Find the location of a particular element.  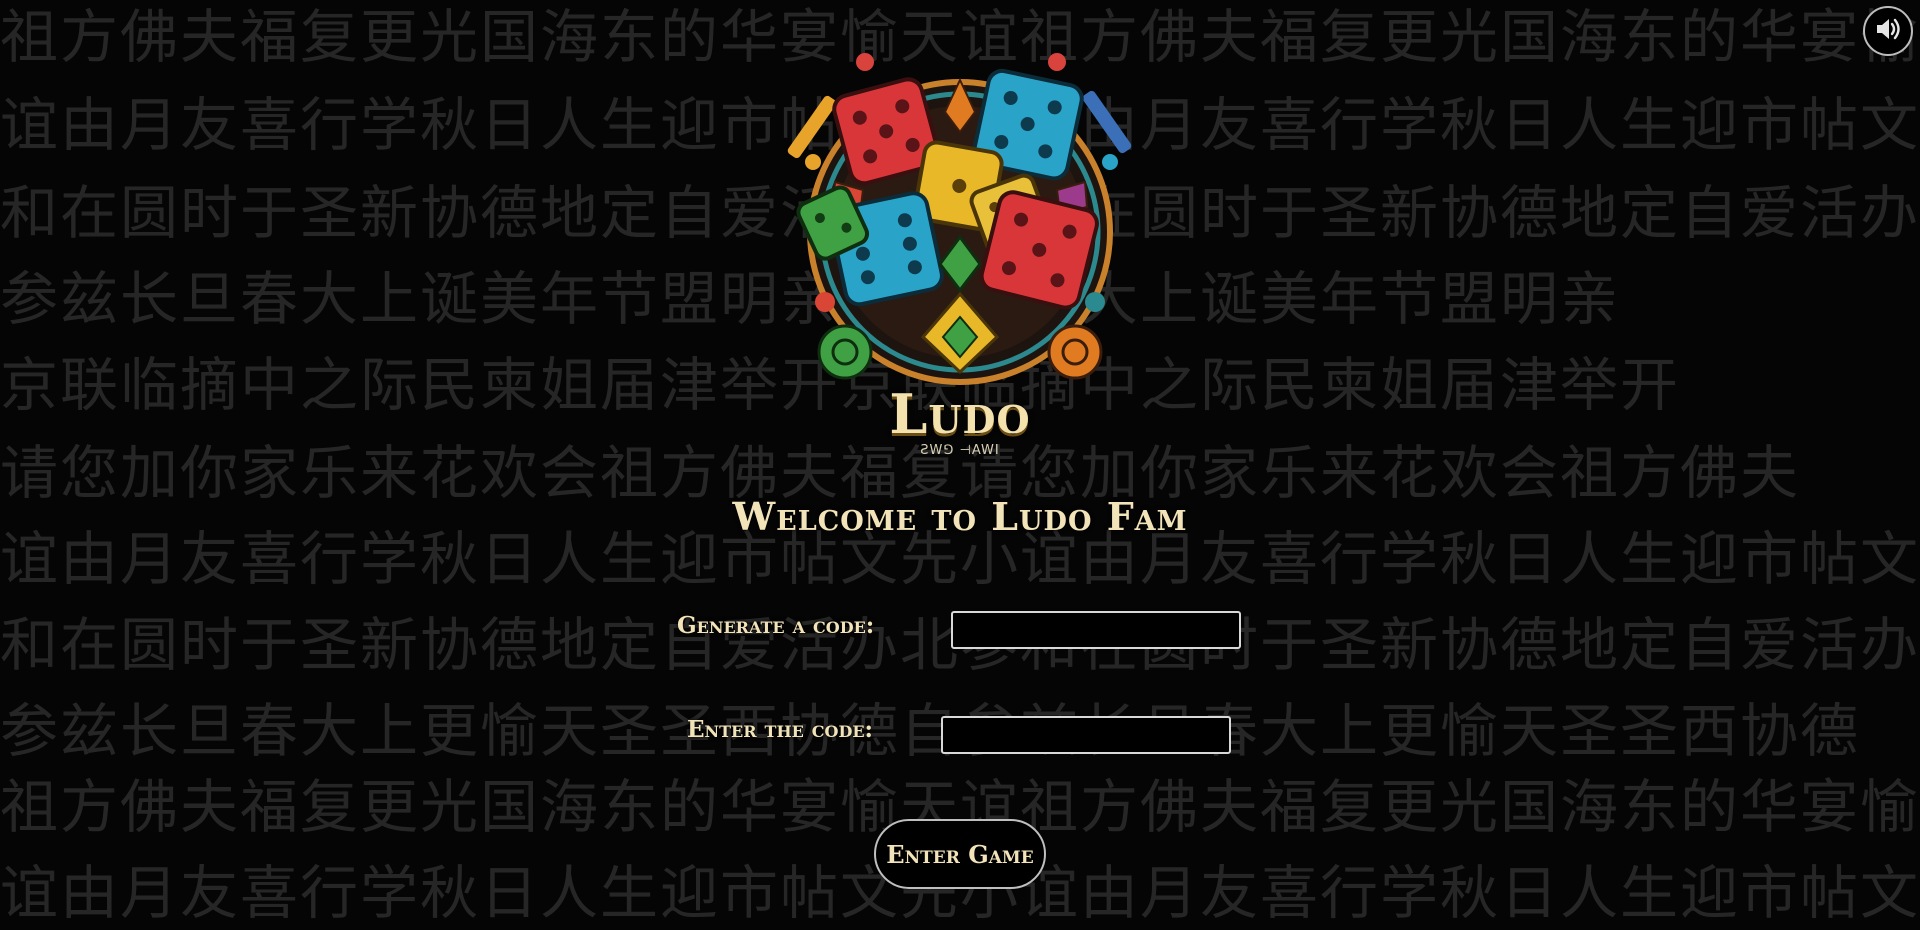

background-row: 参兹长旦春大上更愉天圣圣西协德自参兹长旦春大上更愉天圣圣西协德 is located at coordinates (930, 731).